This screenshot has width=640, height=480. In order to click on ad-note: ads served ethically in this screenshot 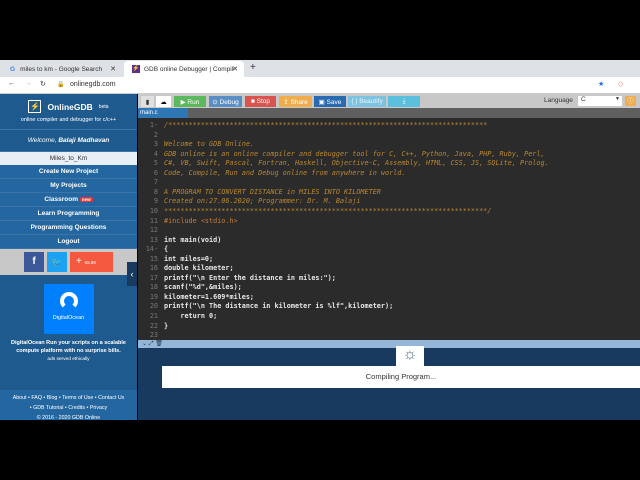, I will do `click(68, 359)`.